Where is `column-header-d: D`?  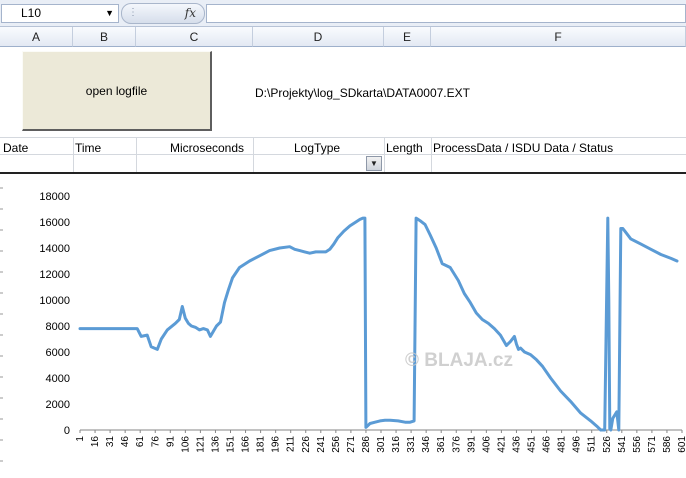
column-header-d: D is located at coordinates (318, 37).